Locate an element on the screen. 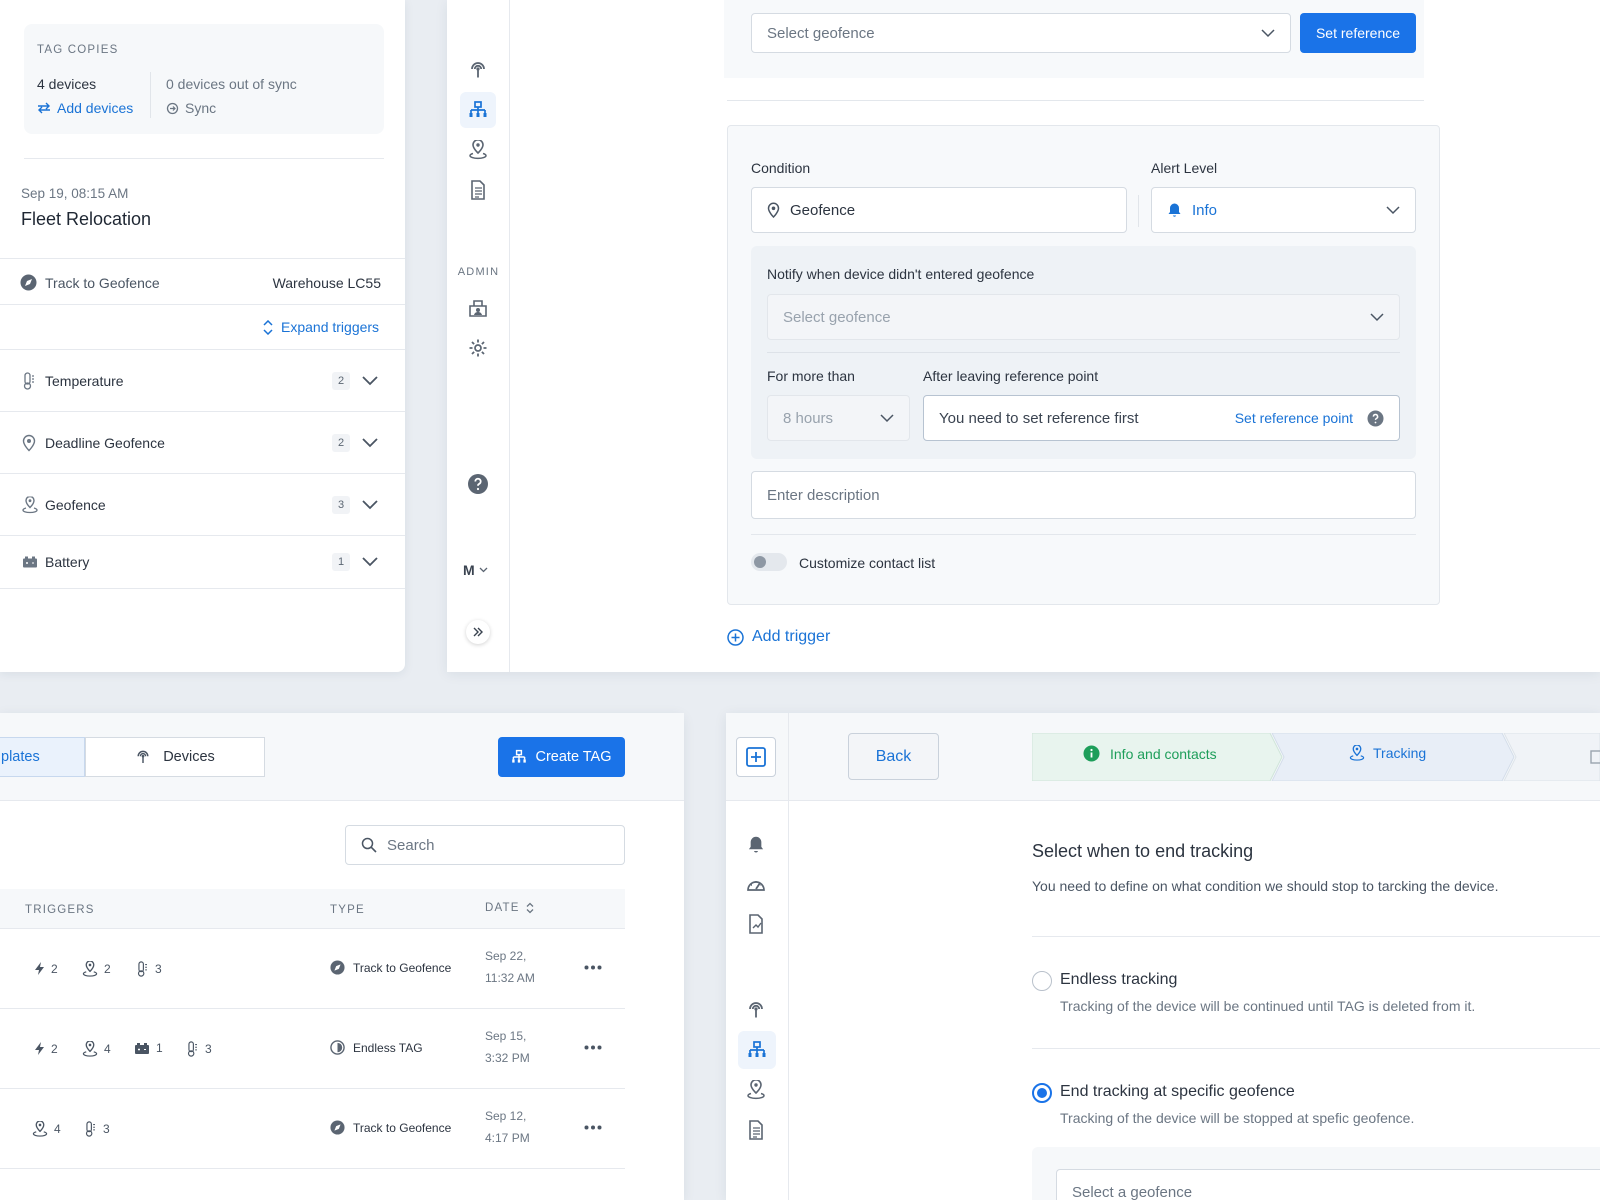 The image size is (1600, 1200). nav-devices is located at coordinates (478, 70).